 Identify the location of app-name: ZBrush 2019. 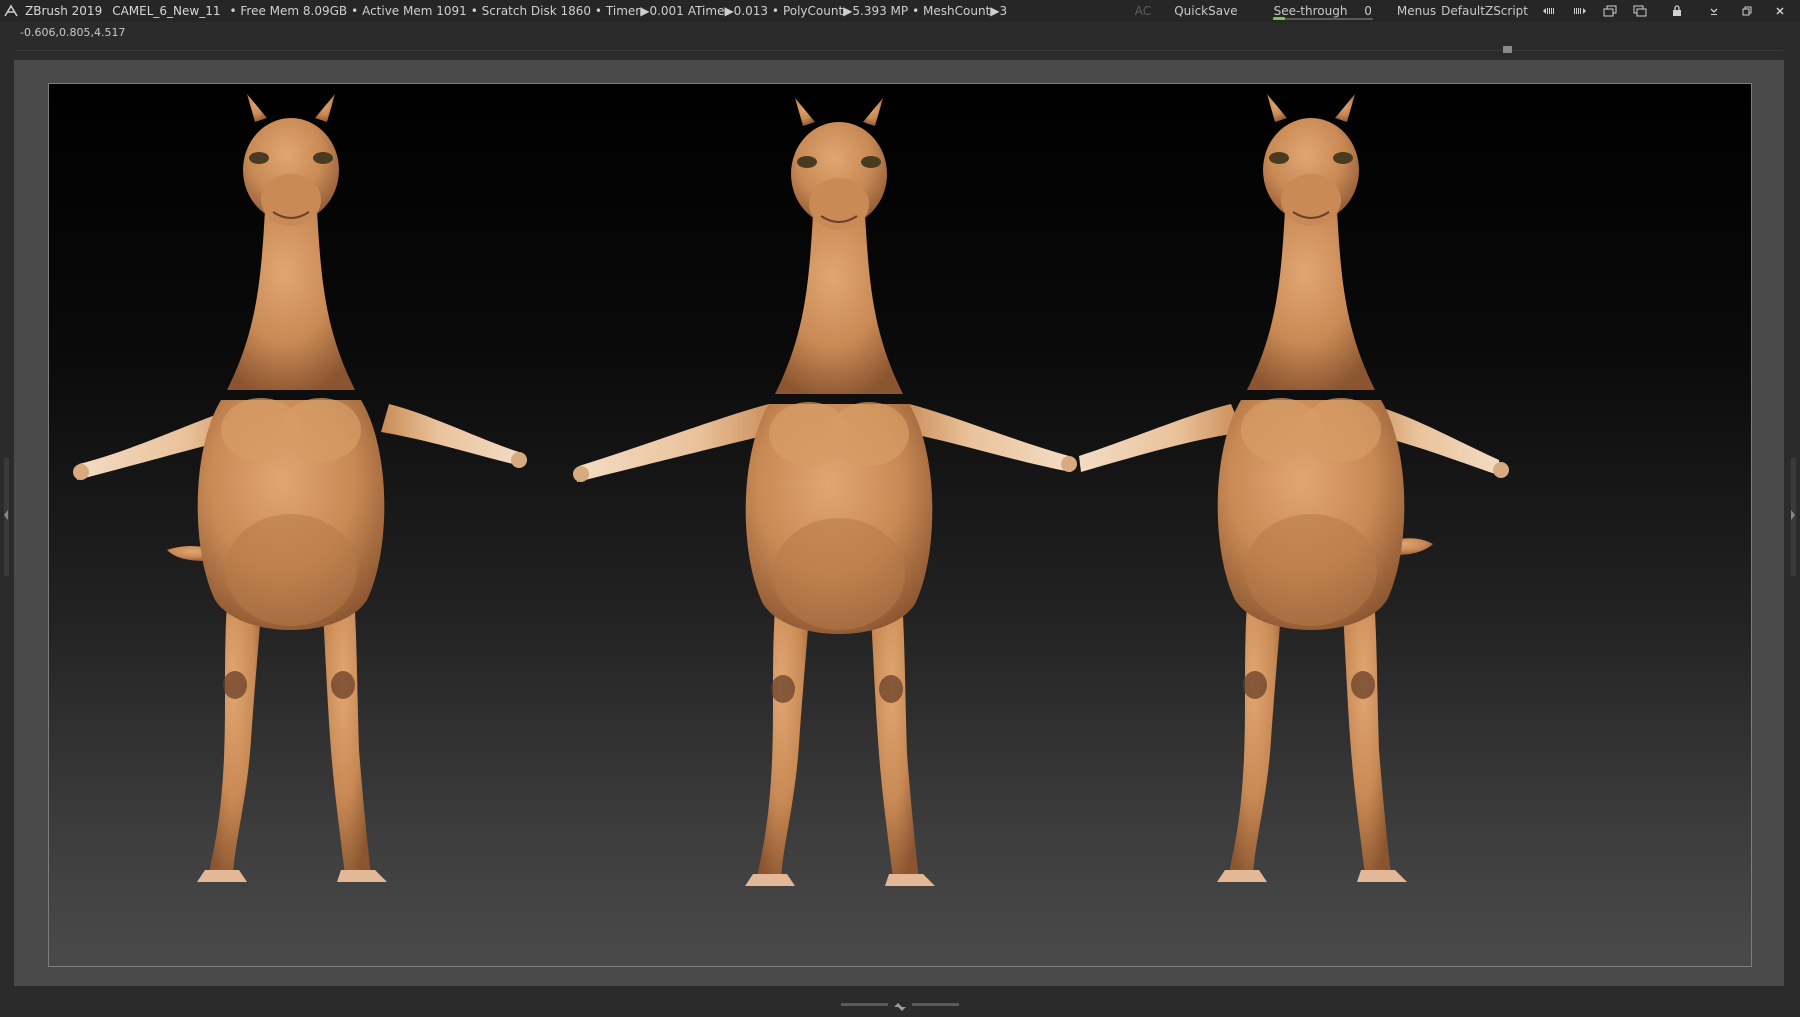
(64, 11).